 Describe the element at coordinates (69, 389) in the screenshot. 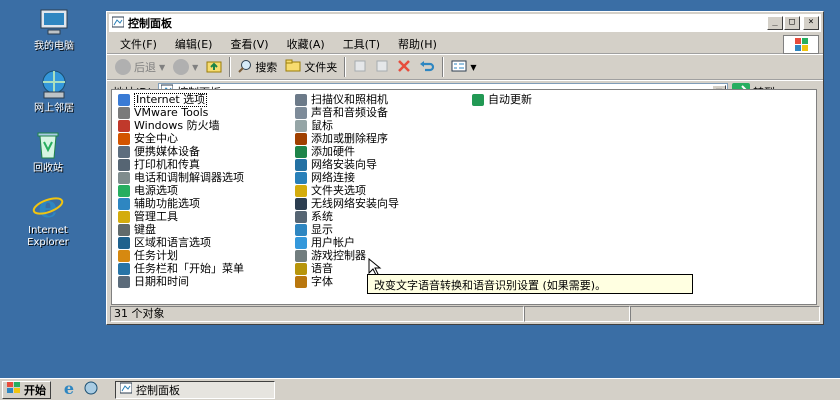

I see `internet-explorer-icon: e` at that location.